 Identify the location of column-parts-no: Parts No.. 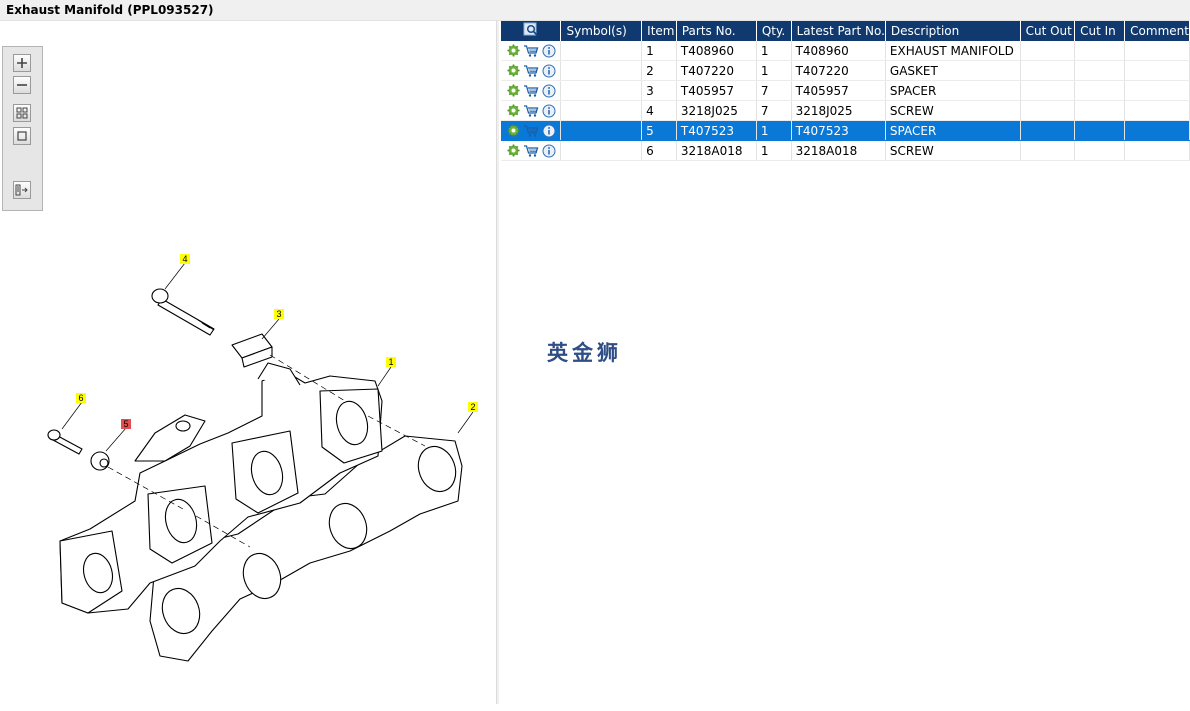
(716, 31).